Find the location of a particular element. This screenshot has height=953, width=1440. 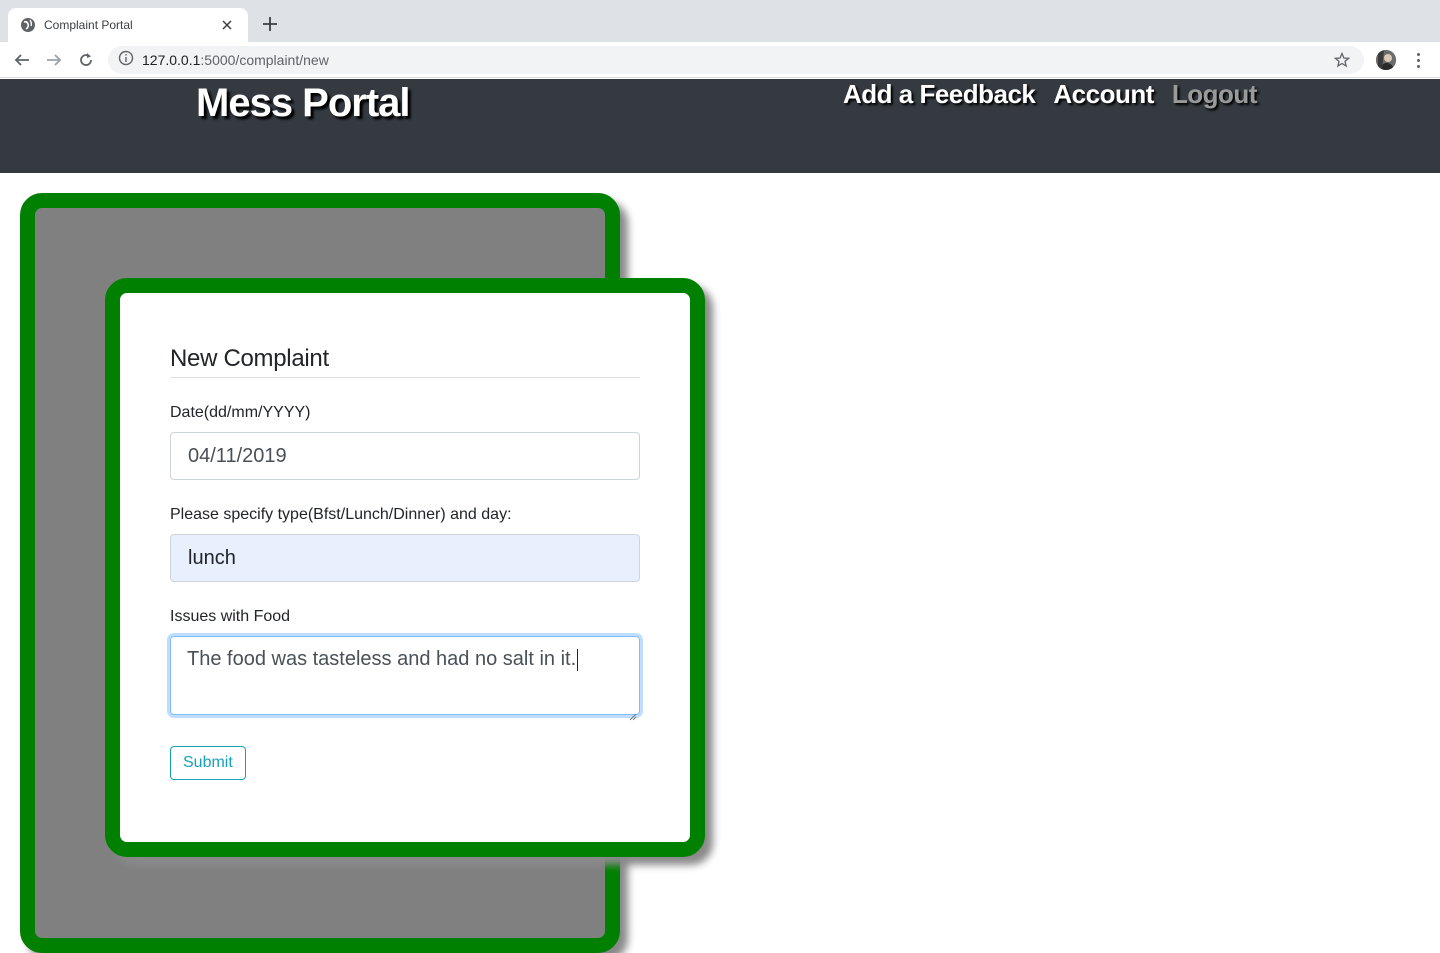

tab-title: Complaint Portal is located at coordinates (88, 25).